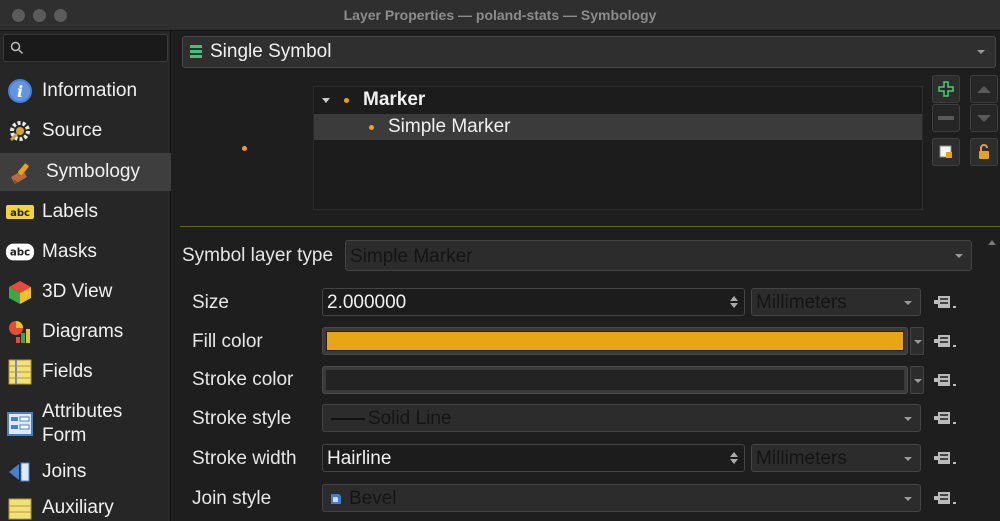 This screenshot has height=521, width=1000. What do you see at coordinates (618, 148) in the screenshot?
I see `symbol-layer-tree: Marker Simple Marker` at bounding box center [618, 148].